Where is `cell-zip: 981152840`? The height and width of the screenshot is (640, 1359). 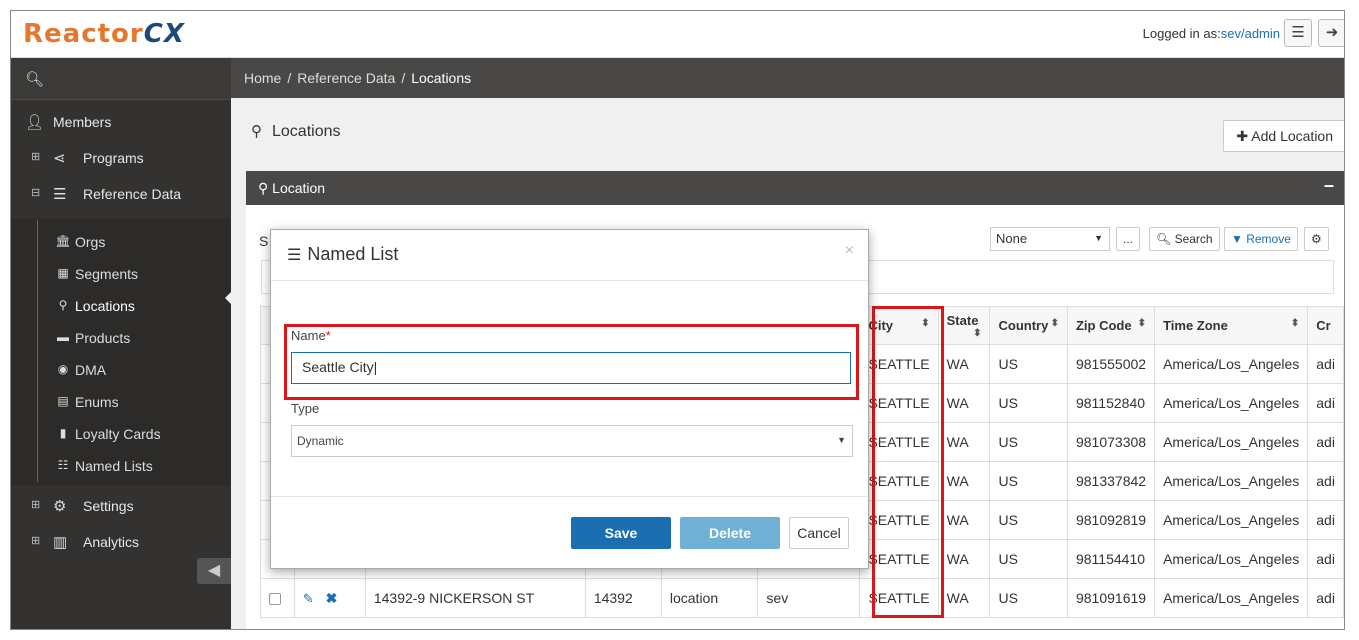
cell-zip: 981152840 is located at coordinates (1111, 403).